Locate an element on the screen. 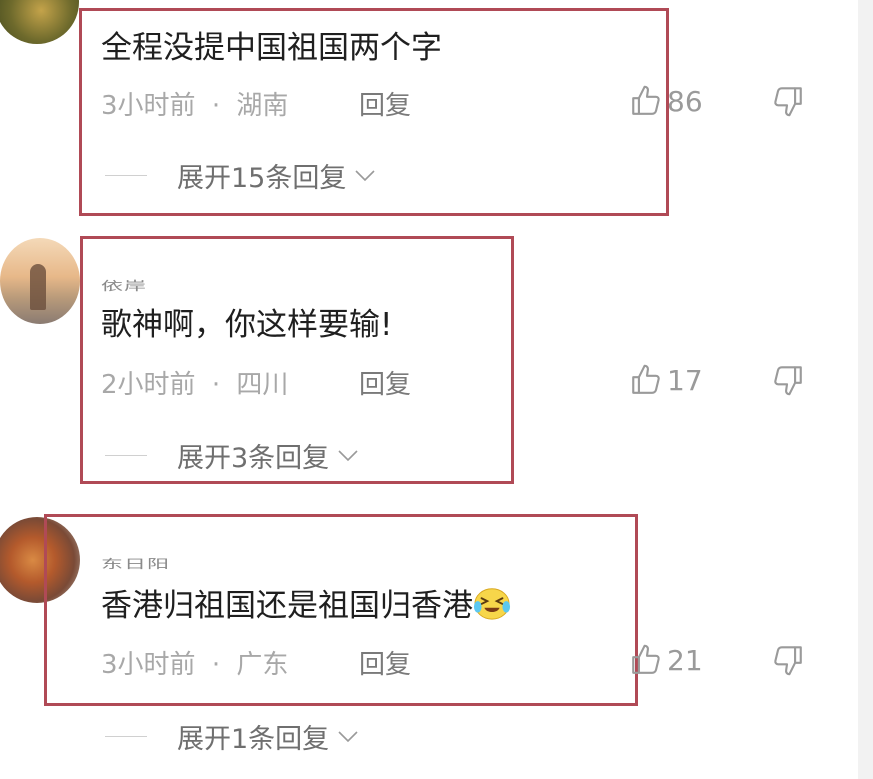 The image size is (873, 779). expand-replies-button: 展开3条回复 is located at coordinates (232, 455).